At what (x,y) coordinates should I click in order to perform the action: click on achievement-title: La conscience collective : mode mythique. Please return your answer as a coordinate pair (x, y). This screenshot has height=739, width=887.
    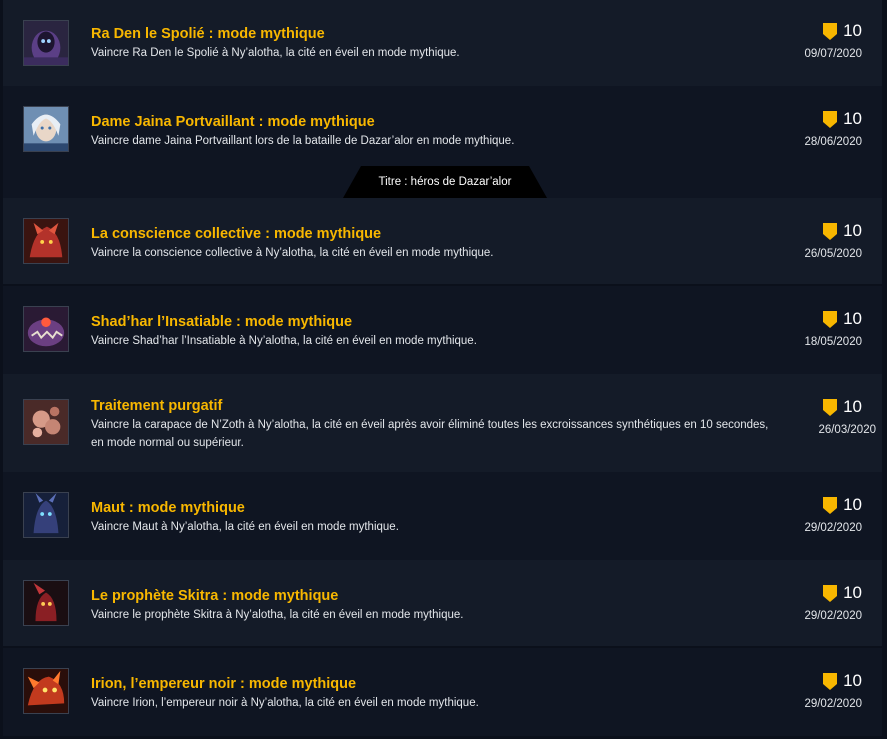
    Looking at the image, I should click on (236, 234).